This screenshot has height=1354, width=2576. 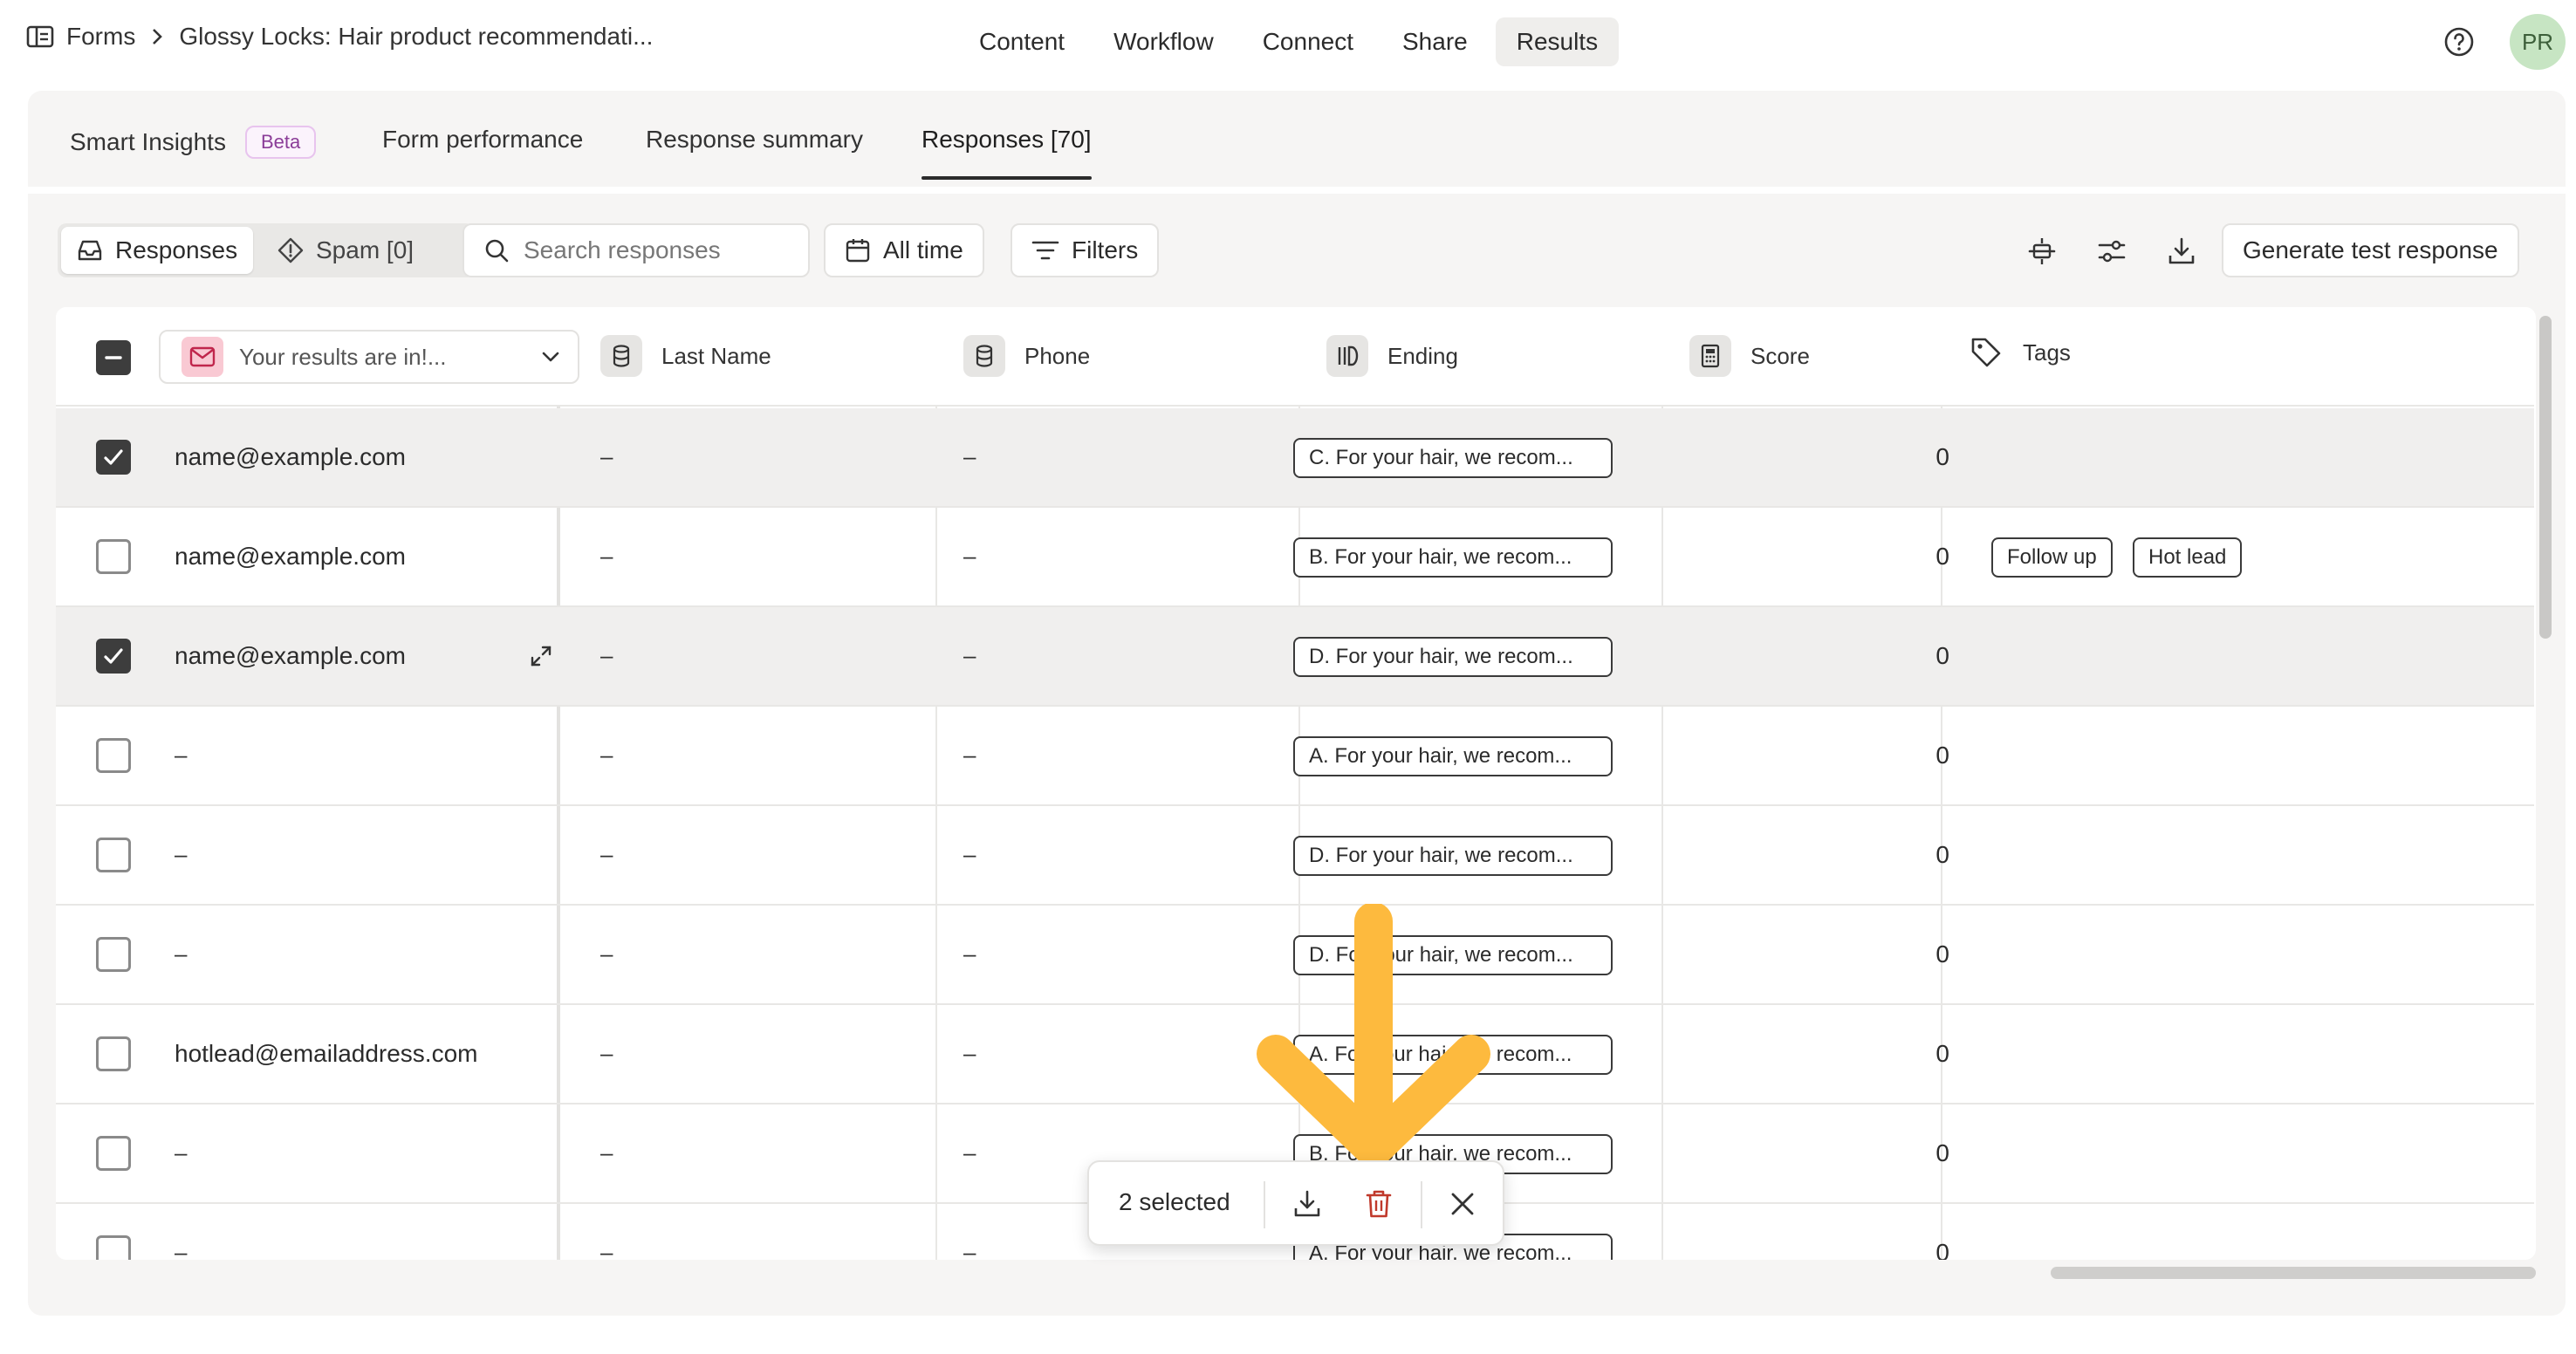 I want to click on settings-sliders-icon, so click(x=2112, y=251).